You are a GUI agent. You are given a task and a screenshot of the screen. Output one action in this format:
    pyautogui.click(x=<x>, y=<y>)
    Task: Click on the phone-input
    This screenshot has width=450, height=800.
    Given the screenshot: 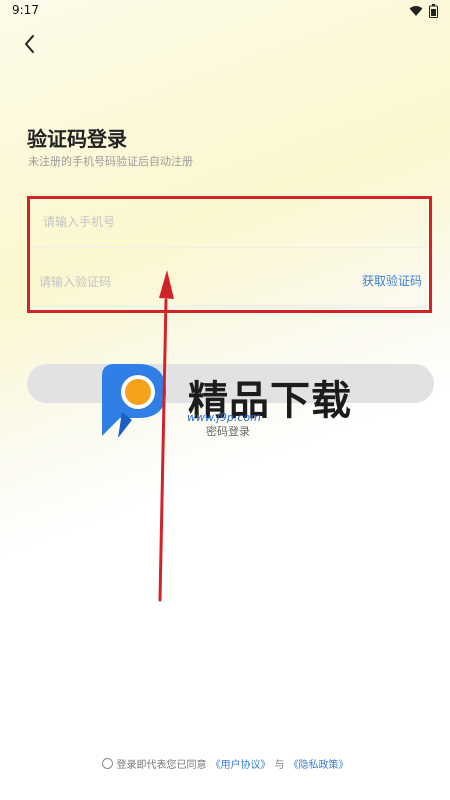 What is the action you would take?
    pyautogui.click(x=183, y=222)
    